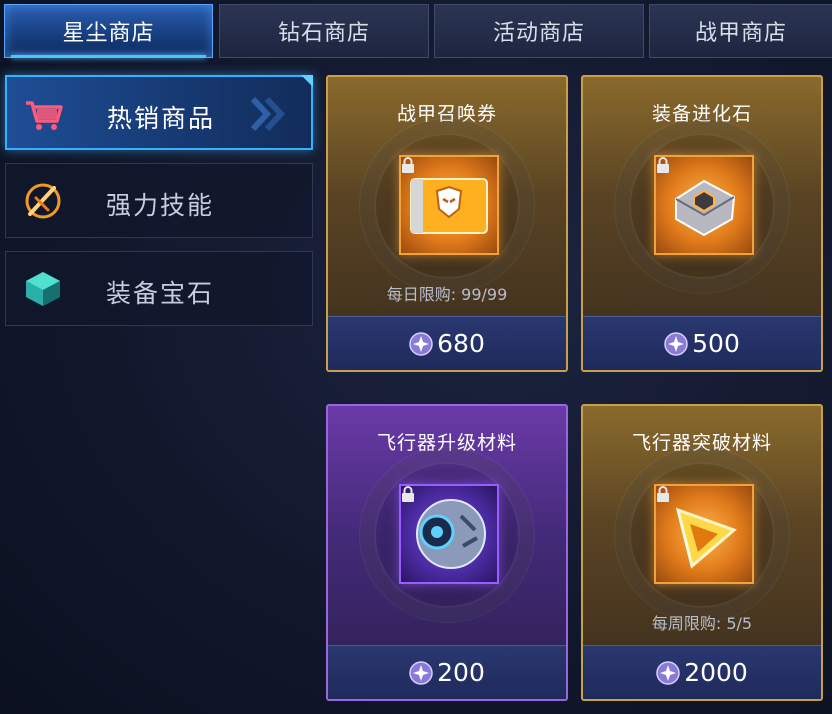 The height and width of the screenshot is (714, 832). What do you see at coordinates (702, 623) in the screenshot?
I see `purchase-limit: 每周限购: 5/5` at bounding box center [702, 623].